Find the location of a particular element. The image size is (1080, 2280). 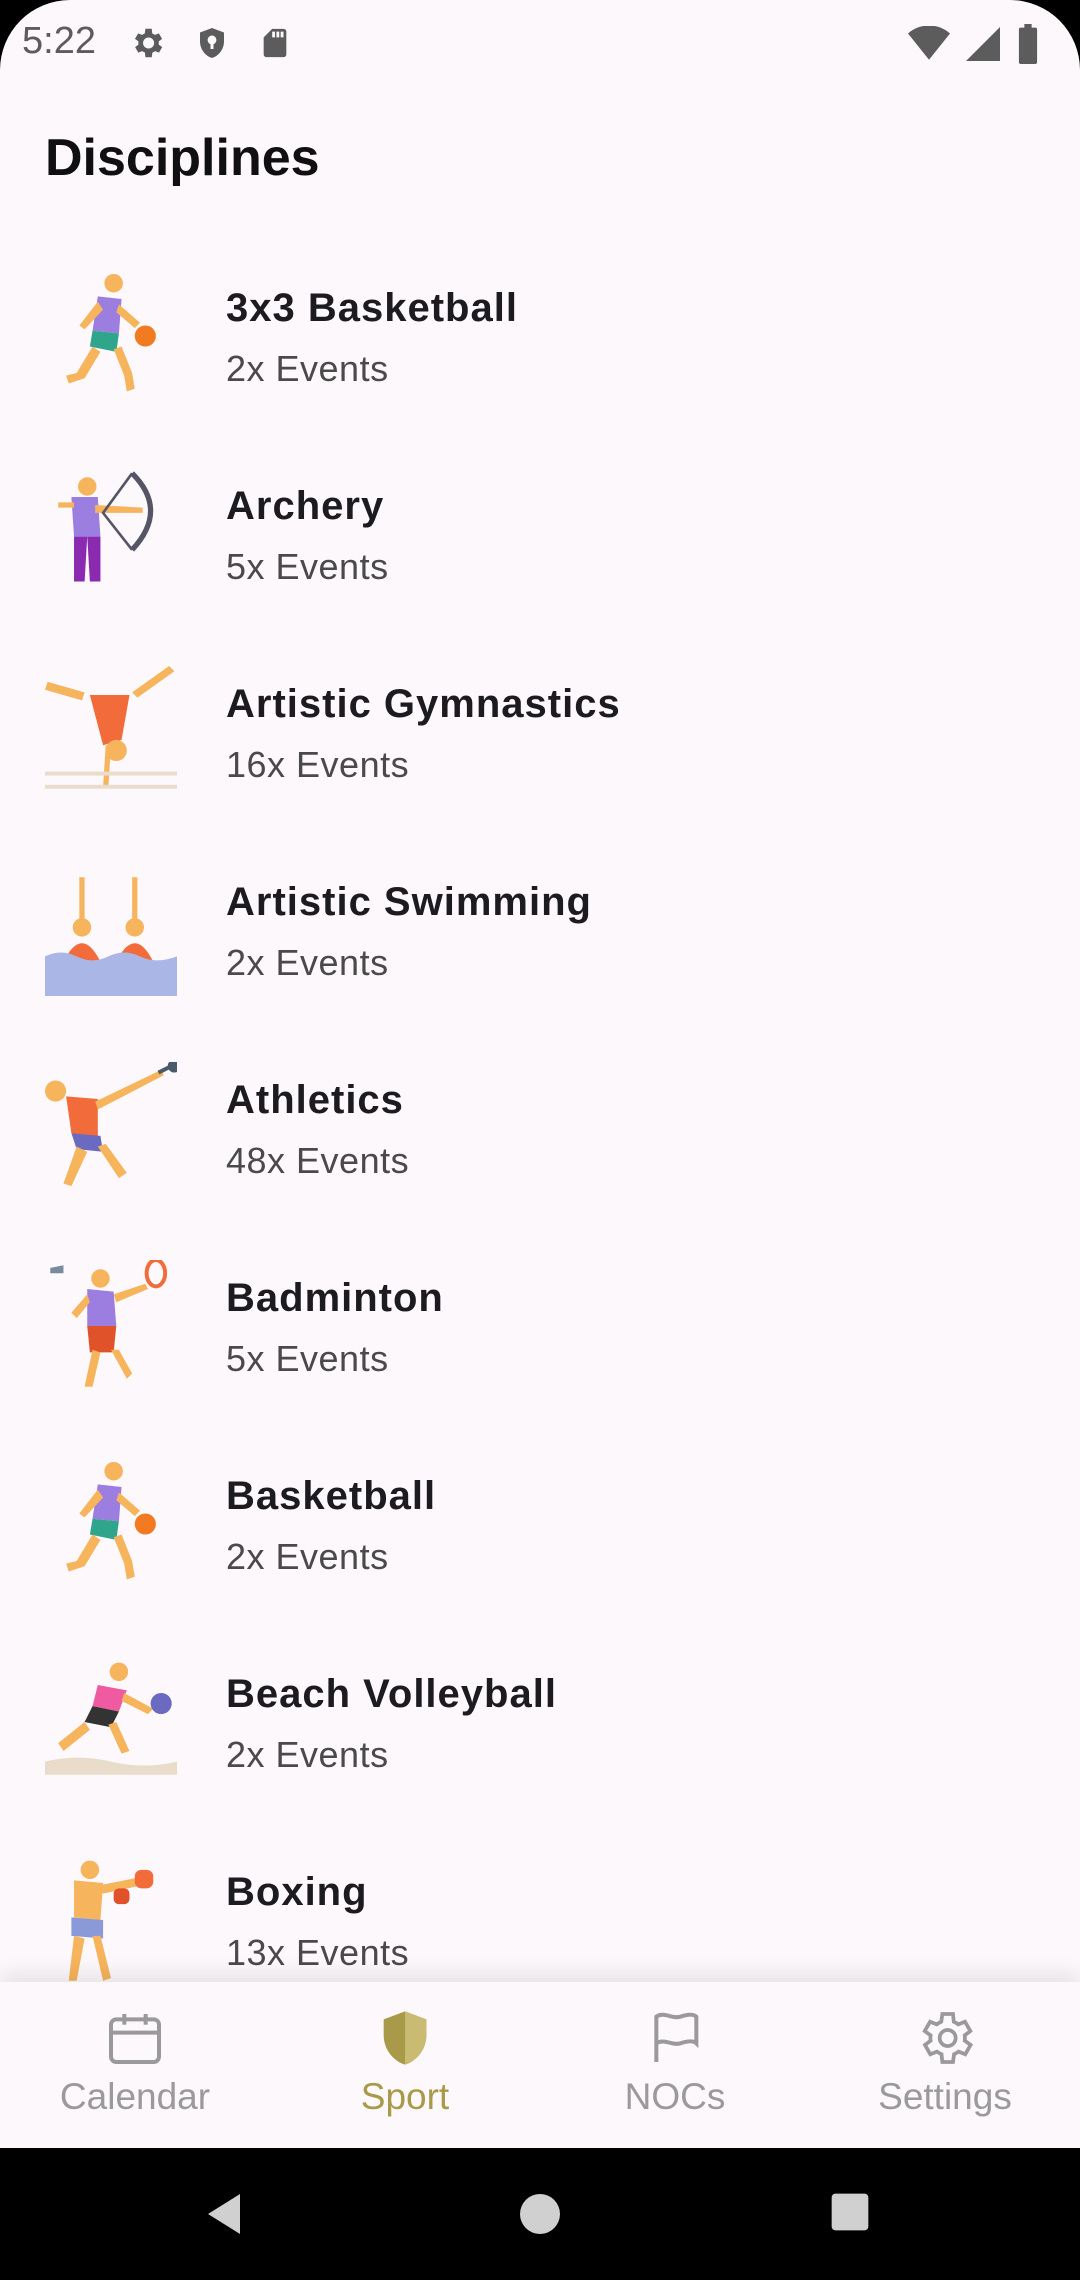

system-navigation-bar is located at coordinates (540, 2214).